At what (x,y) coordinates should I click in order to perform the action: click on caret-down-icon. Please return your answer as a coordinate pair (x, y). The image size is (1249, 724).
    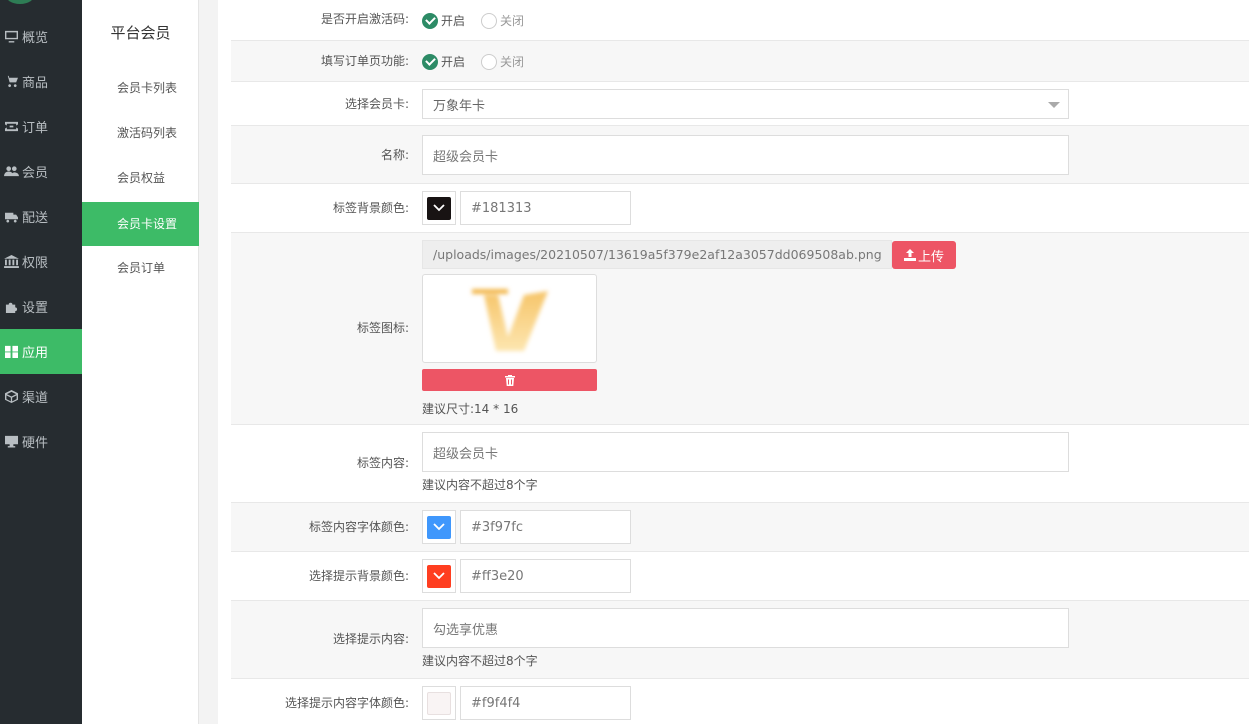
    Looking at the image, I should click on (1054, 105).